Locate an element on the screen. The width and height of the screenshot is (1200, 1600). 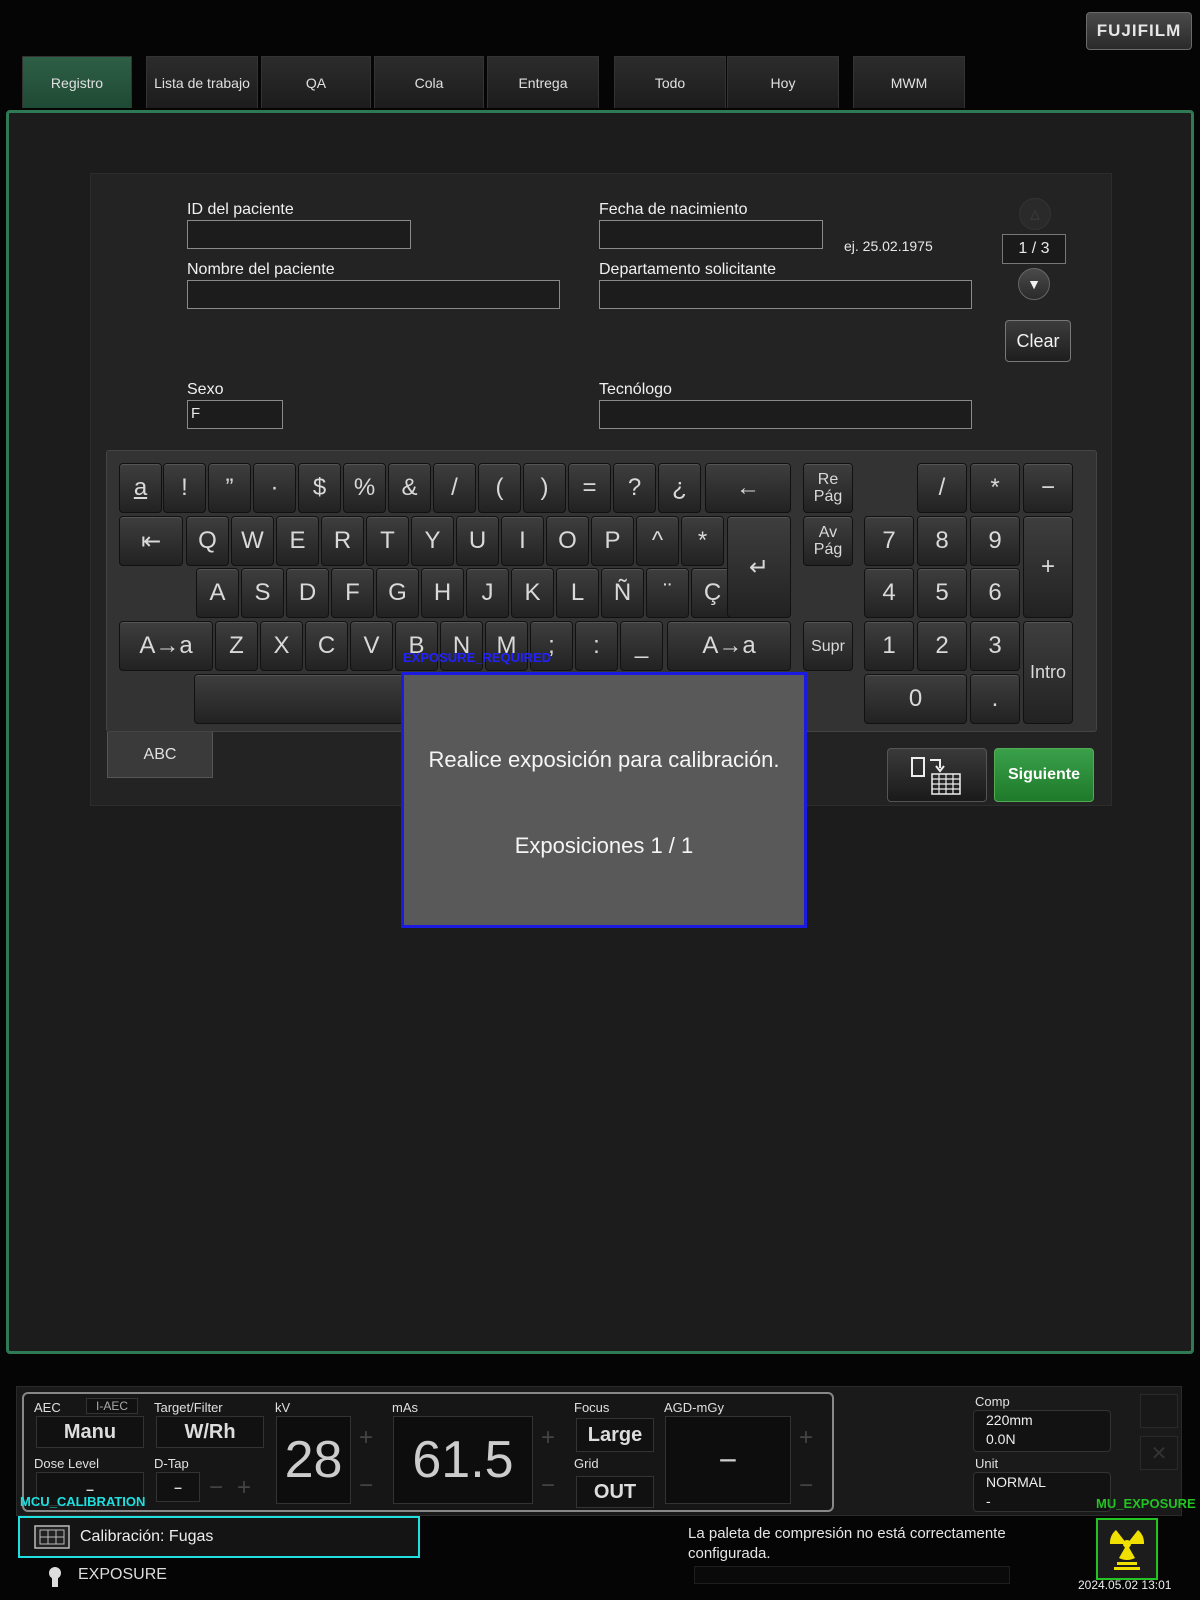
key-r3-2: D is located at coordinates (307, 593).